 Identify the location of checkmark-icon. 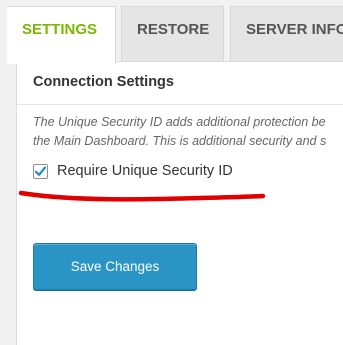
(40, 171).